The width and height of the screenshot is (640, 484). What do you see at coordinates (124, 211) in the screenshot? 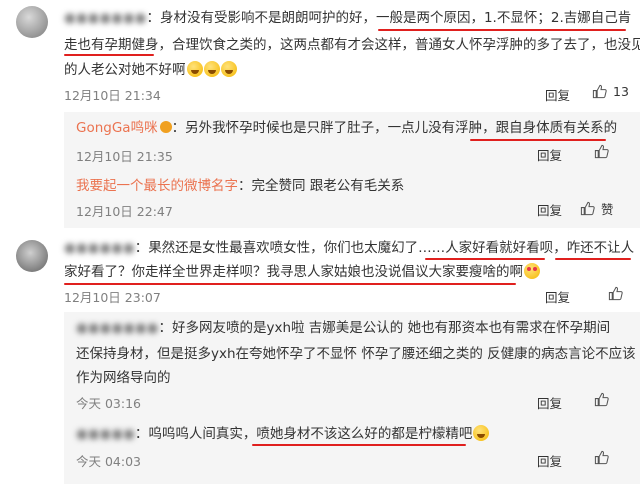
I see `timestamp: 12月10日 22:47` at bounding box center [124, 211].